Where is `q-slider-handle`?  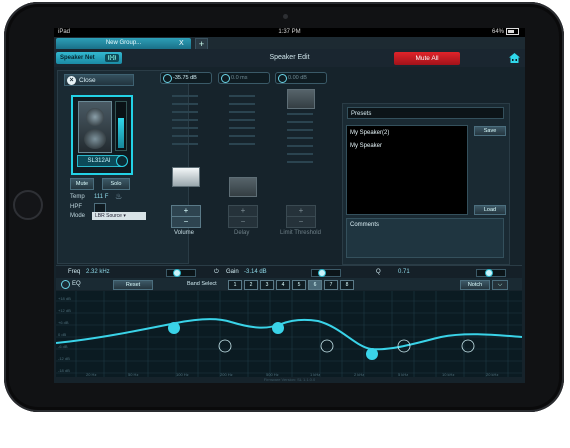 q-slider-handle is located at coordinates (489, 273).